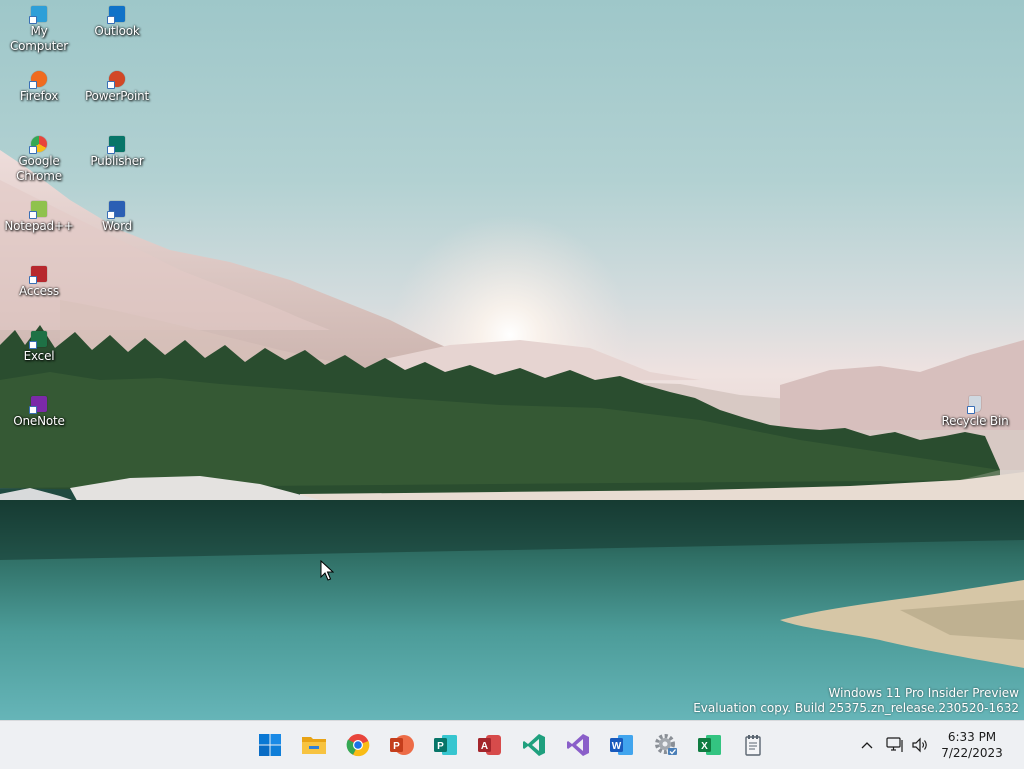  What do you see at coordinates (116, 15) in the screenshot?
I see `outlook-icon` at bounding box center [116, 15].